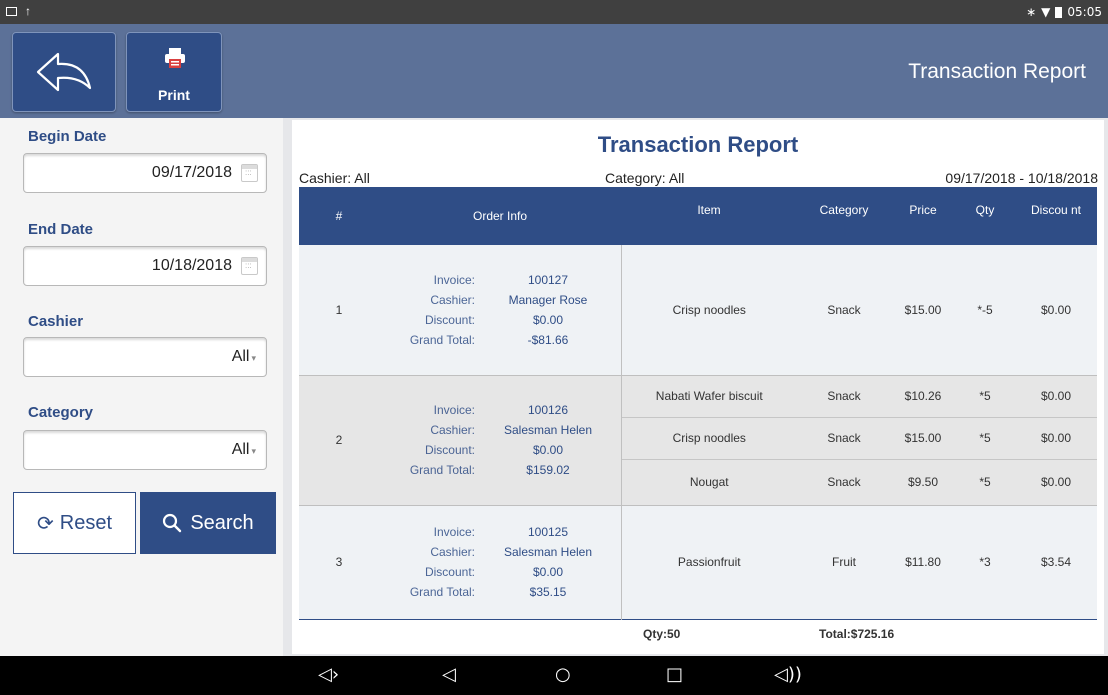  I want to click on reset-label: Reset, so click(85, 522).